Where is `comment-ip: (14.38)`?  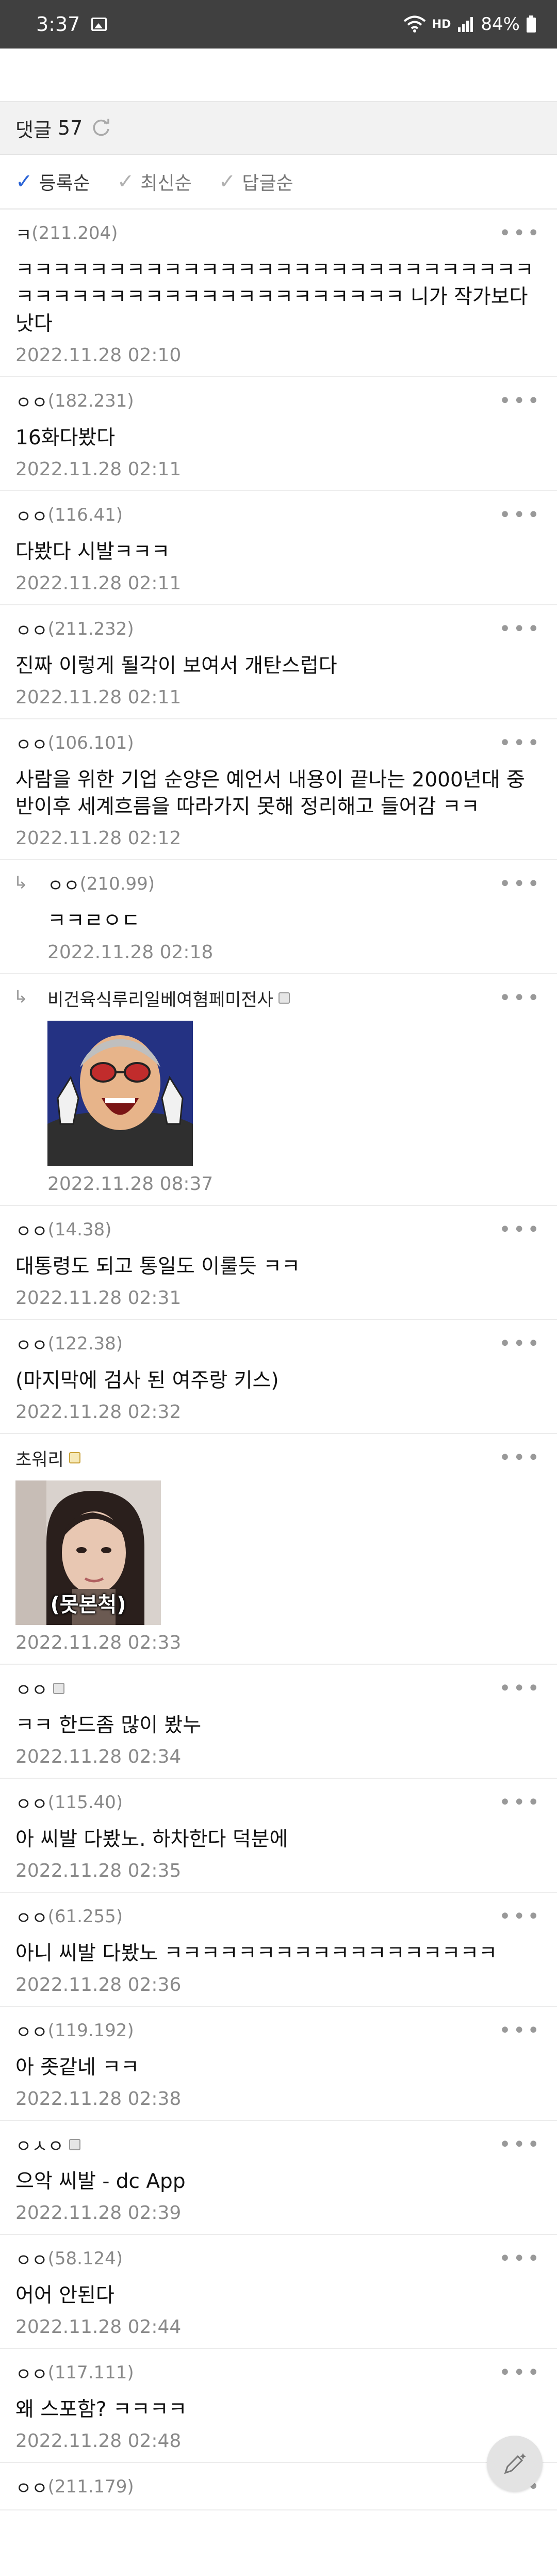 comment-ip: (14.38) is located at coordinates (79, 1229).